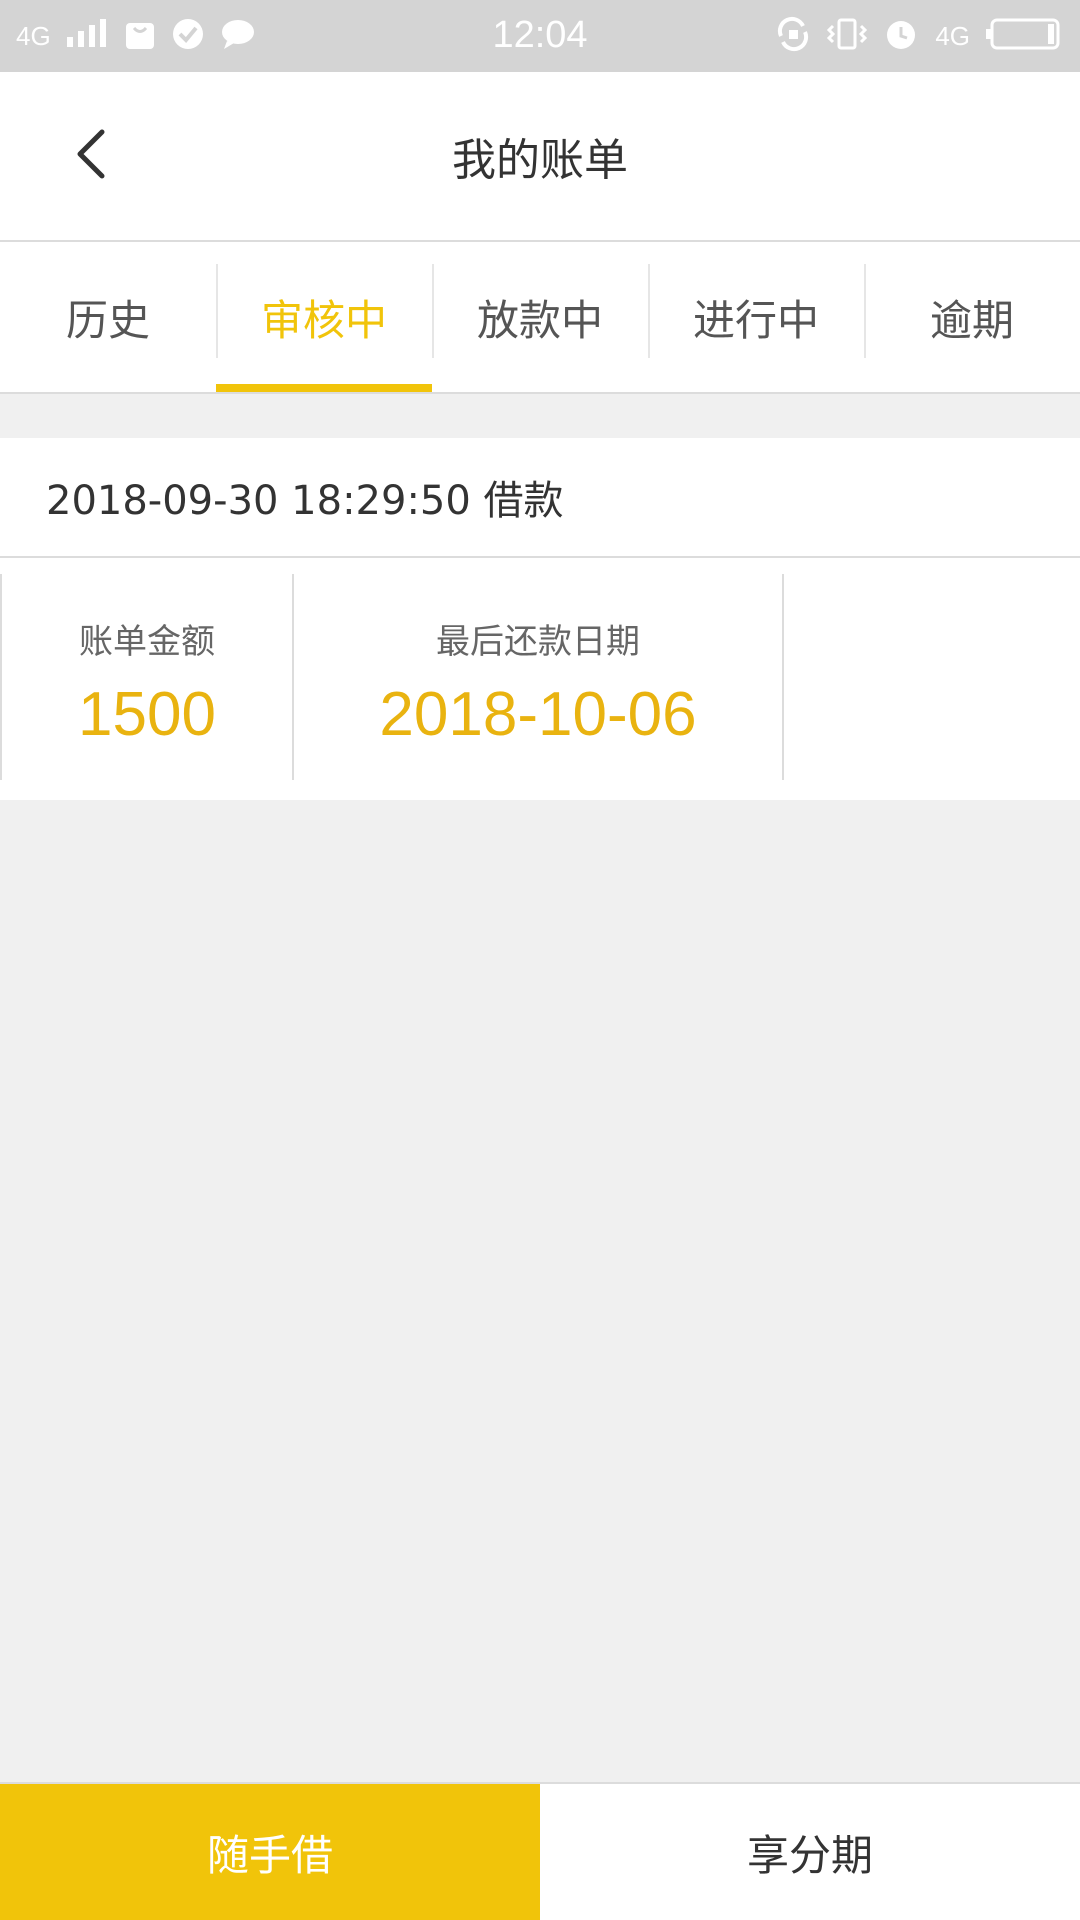 This screenshot has height=1920, width=1080. I want to click on due-date-value: 2018-10-06, so click(538, 714).